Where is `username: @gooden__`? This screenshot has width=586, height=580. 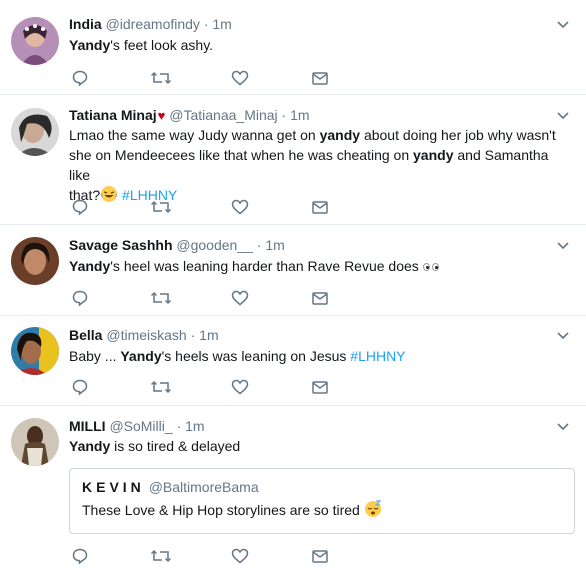
username: @gooden__ is located at coordinates (214, 245).